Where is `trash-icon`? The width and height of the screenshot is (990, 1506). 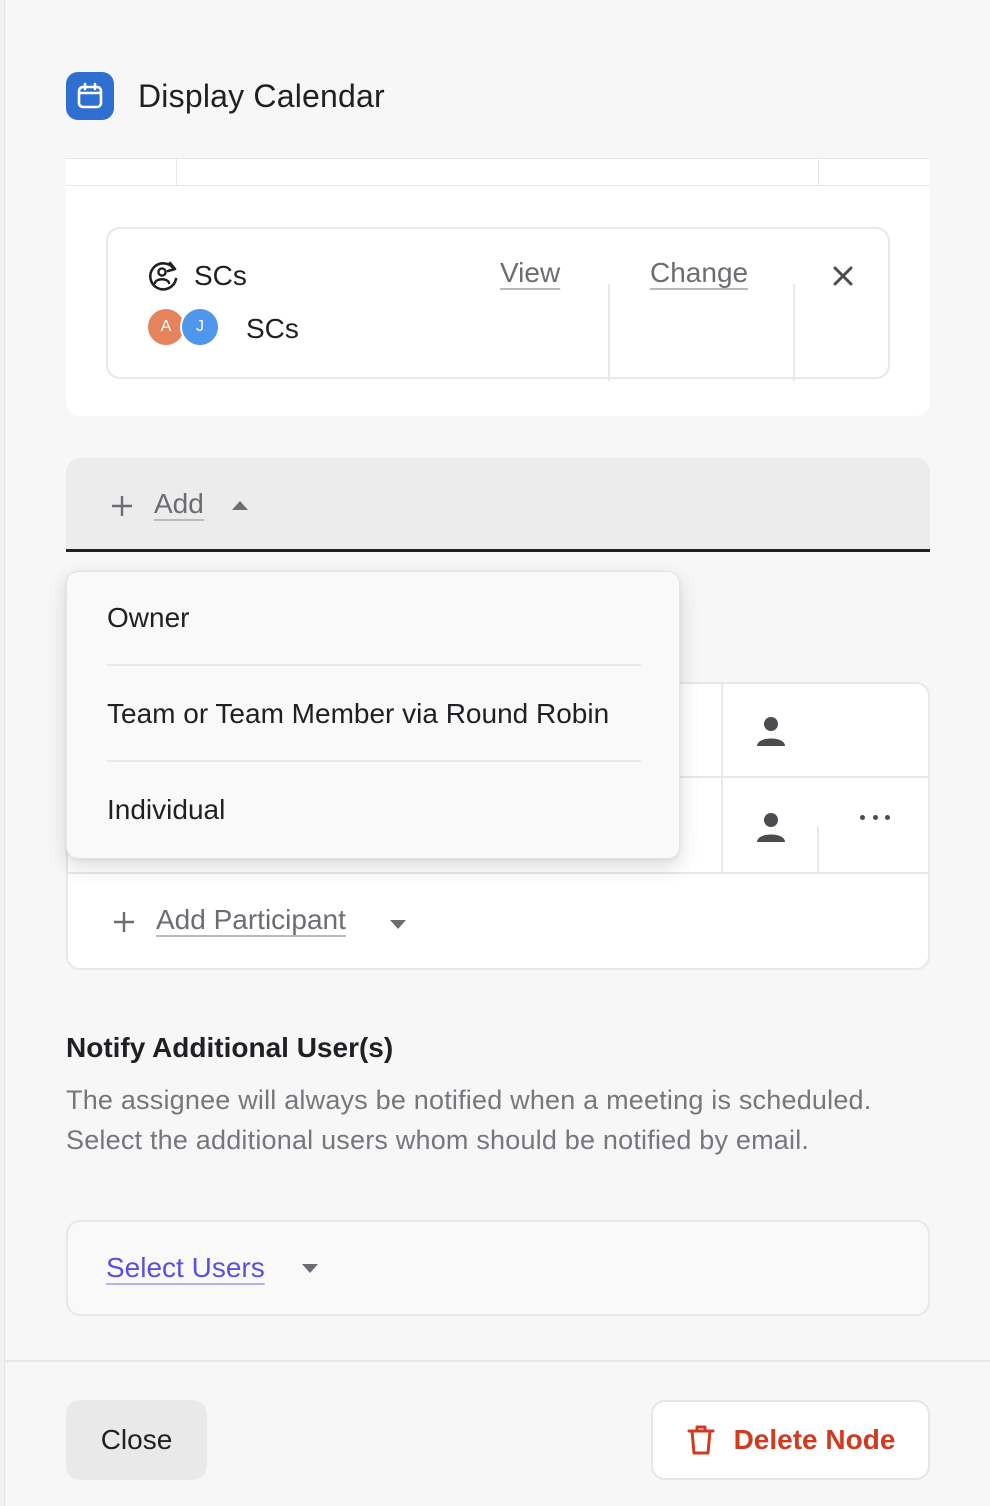 trash-icon is located at coordinates (701, 1440).